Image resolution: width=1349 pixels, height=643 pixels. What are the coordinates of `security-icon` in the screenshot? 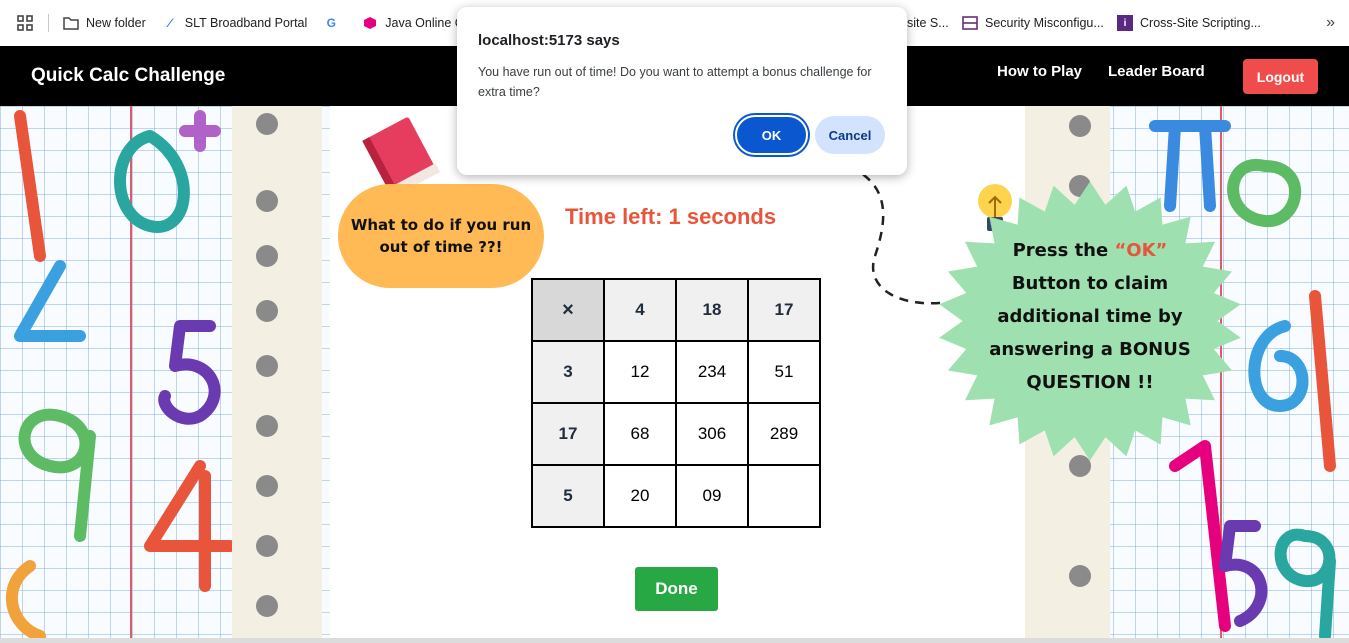 It's located at (970, 23).